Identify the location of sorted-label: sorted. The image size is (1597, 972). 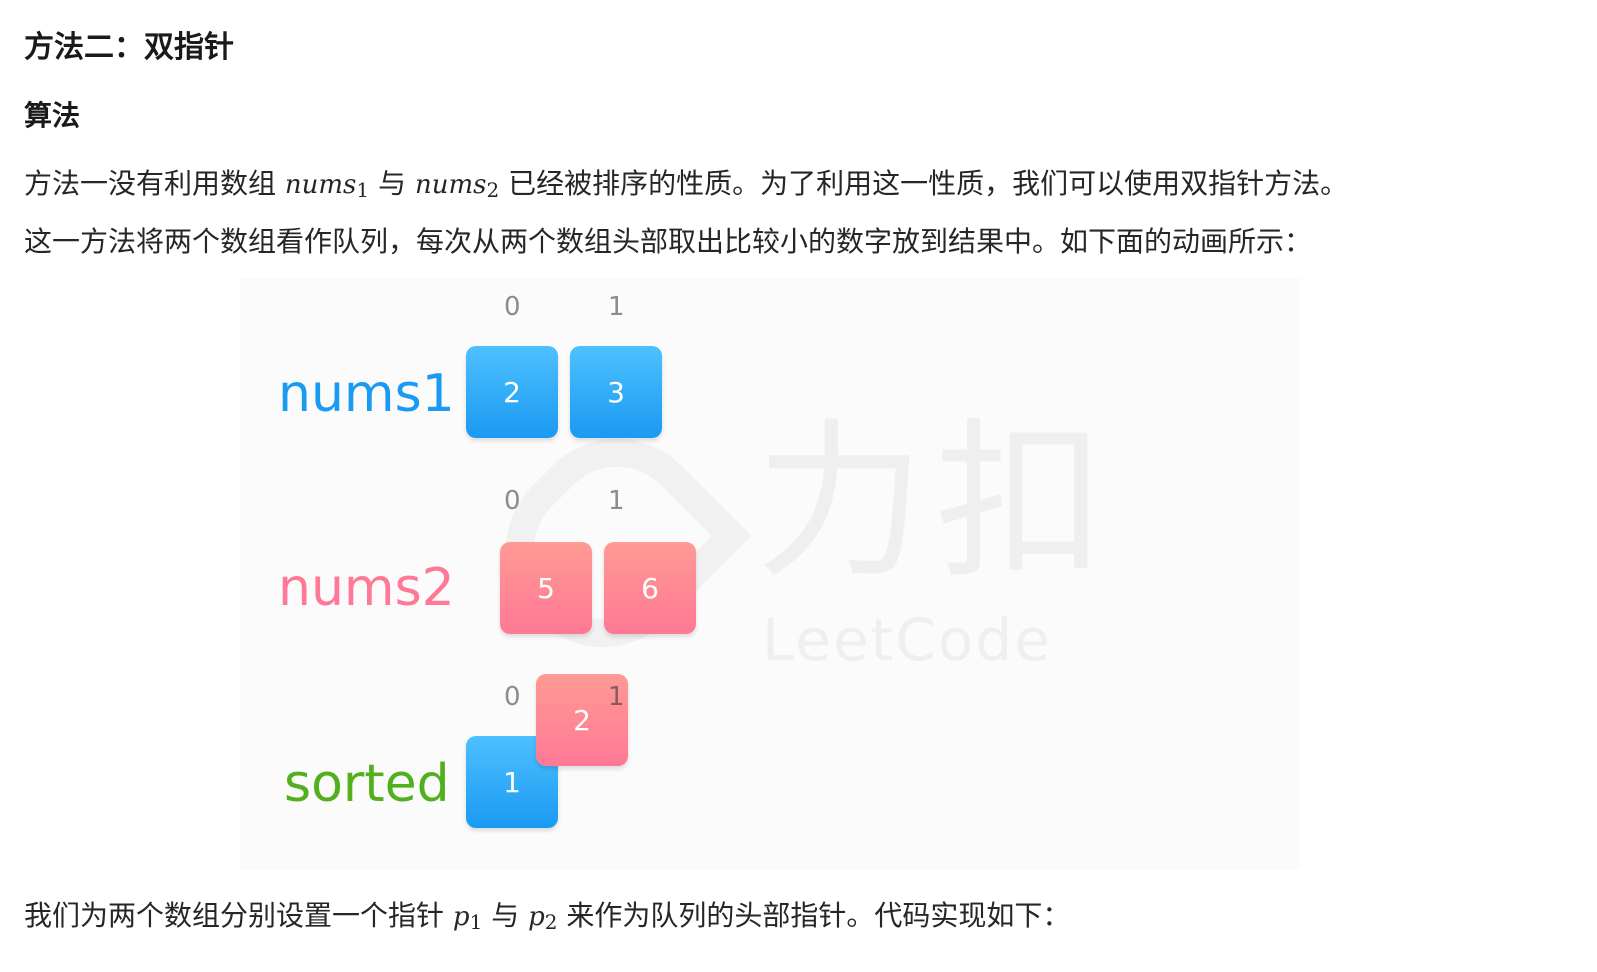
(367, 784).